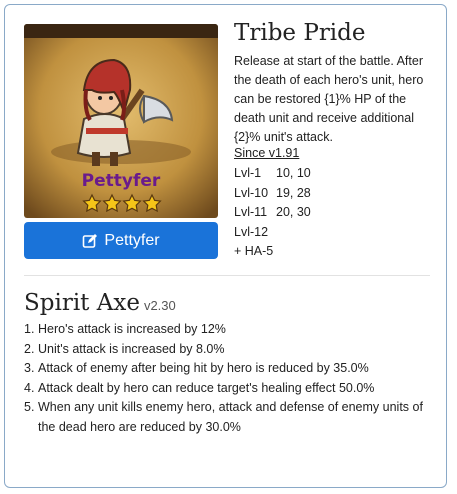 The width and height of the screenshot is (457, 494). I want to click on weapon-effect: Hero's attack is increased by 12%, so click(132, 329).